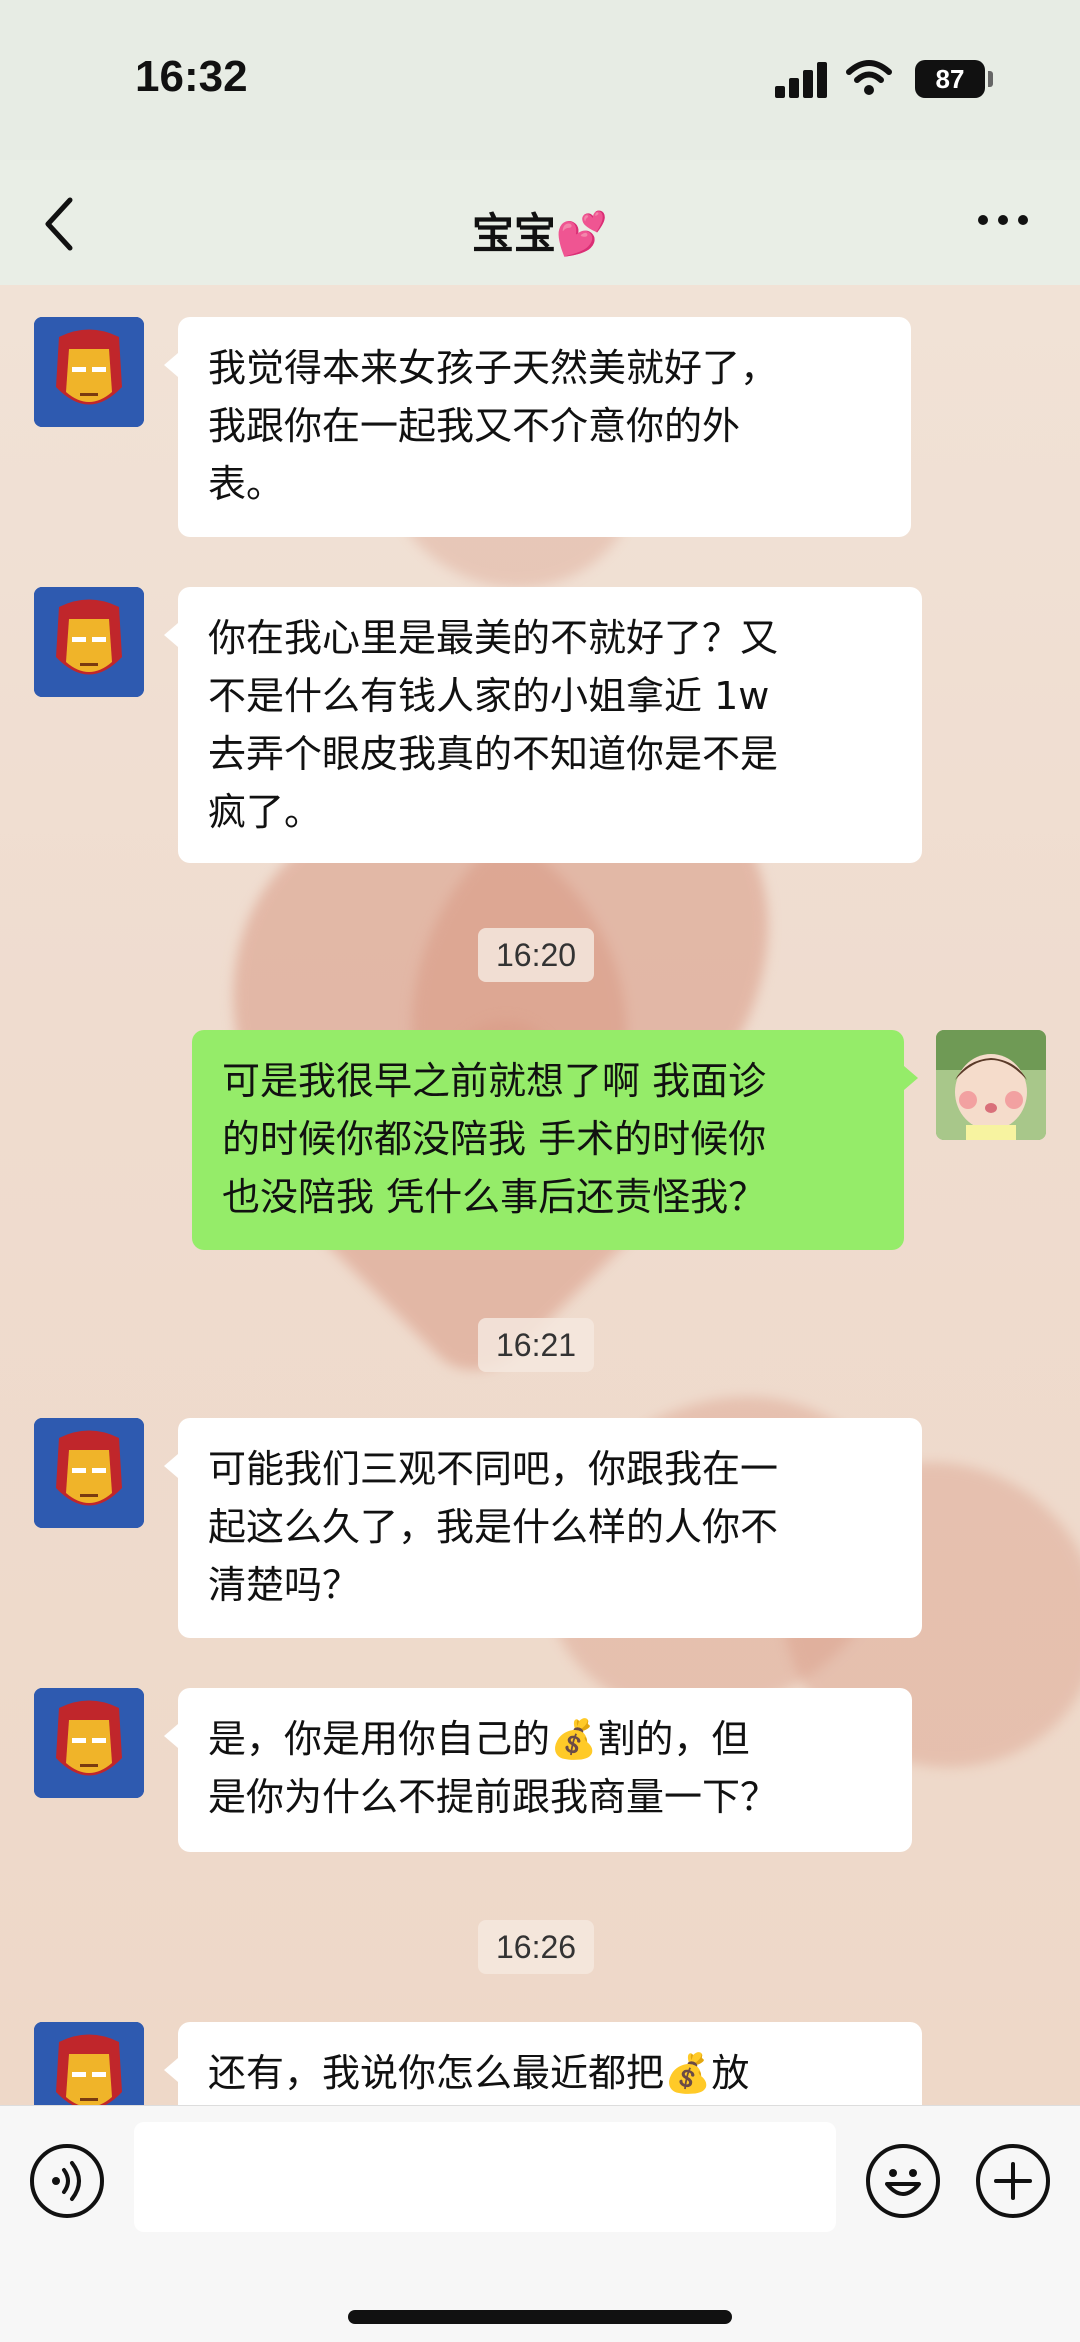  What do you see at coordinates (536, 955) in the screenshot?
I see `message-timestamp: 16:20` at bounding box center [536, 955].